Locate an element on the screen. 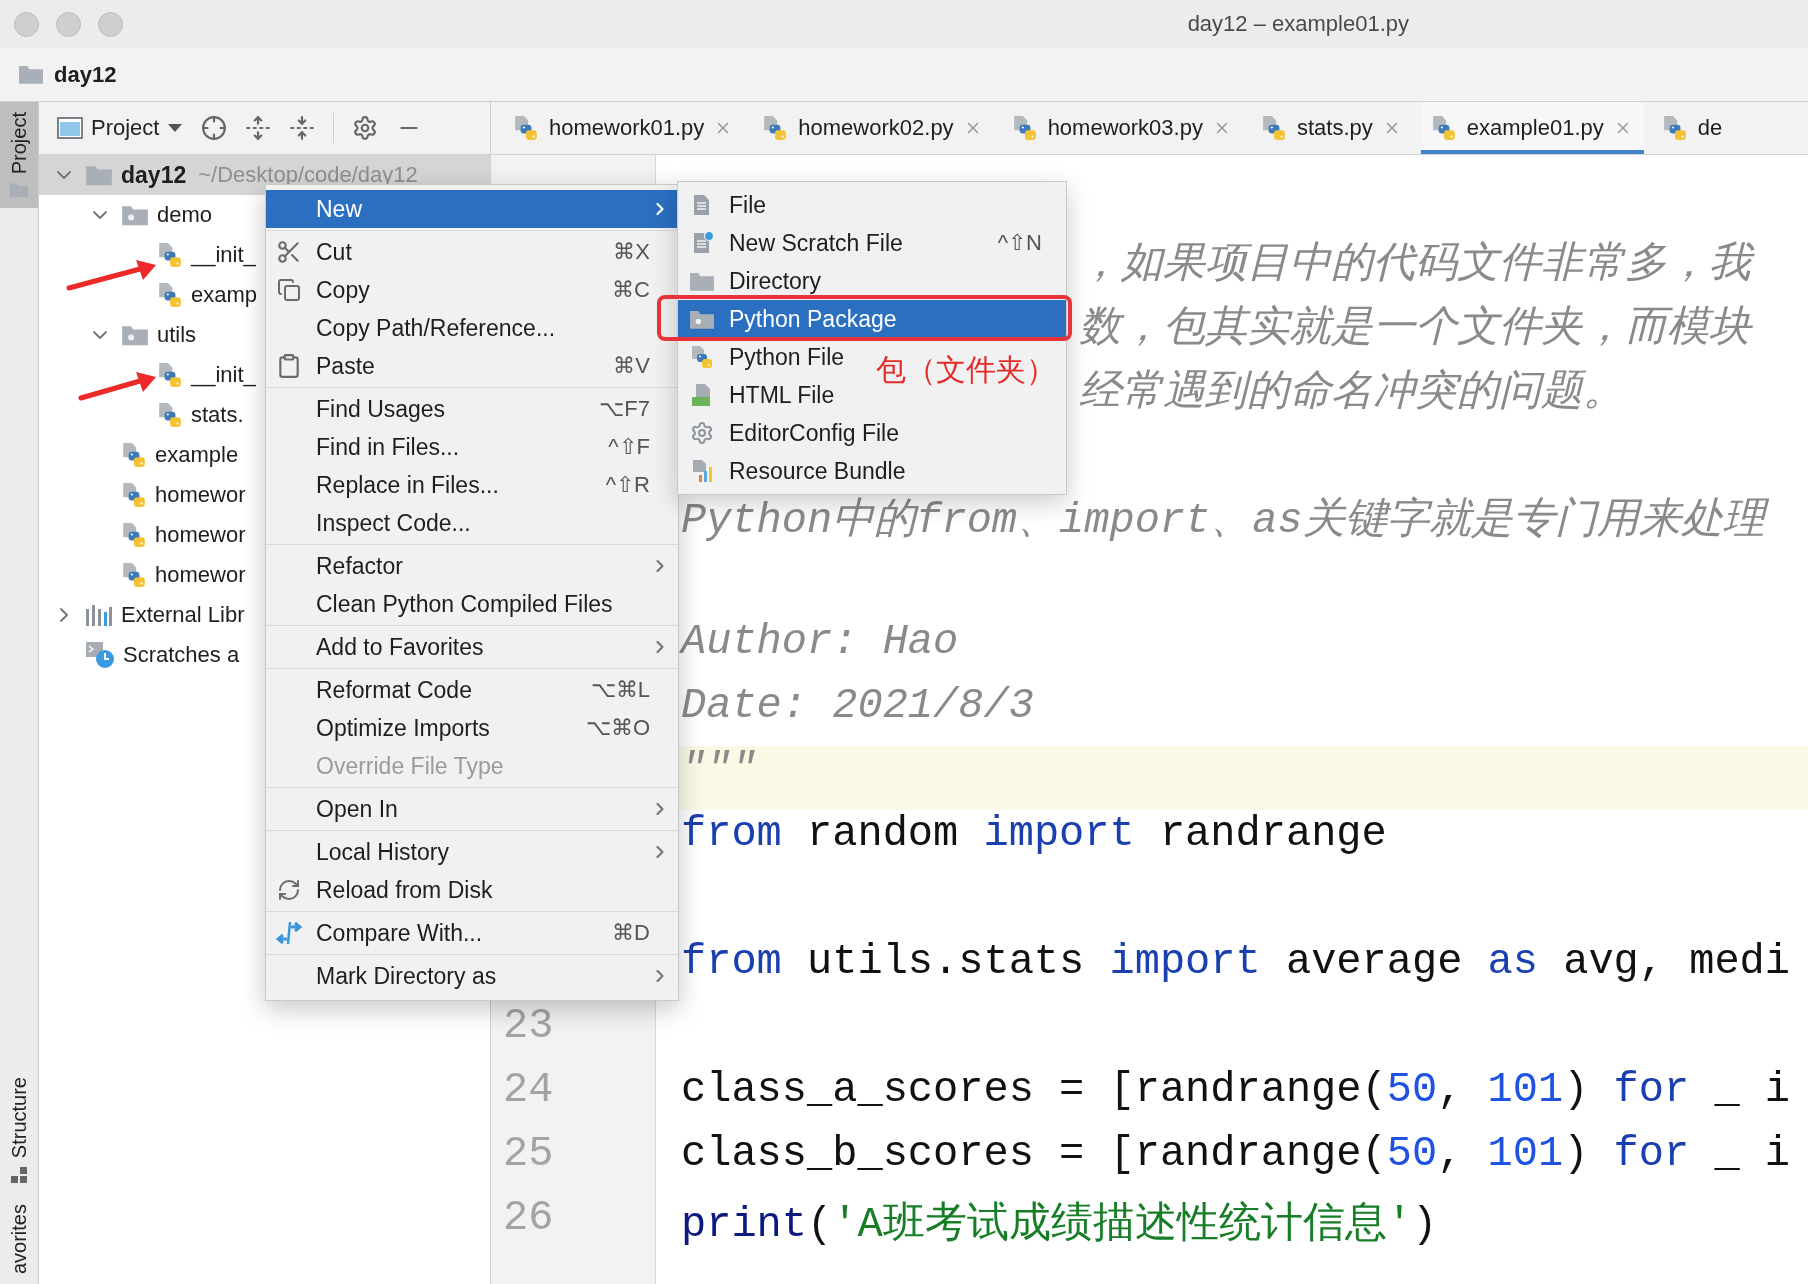 The height and width of the screenshot is (1284, 1808). editor-tab: homework03.py is located at coordinates (1122, 128).